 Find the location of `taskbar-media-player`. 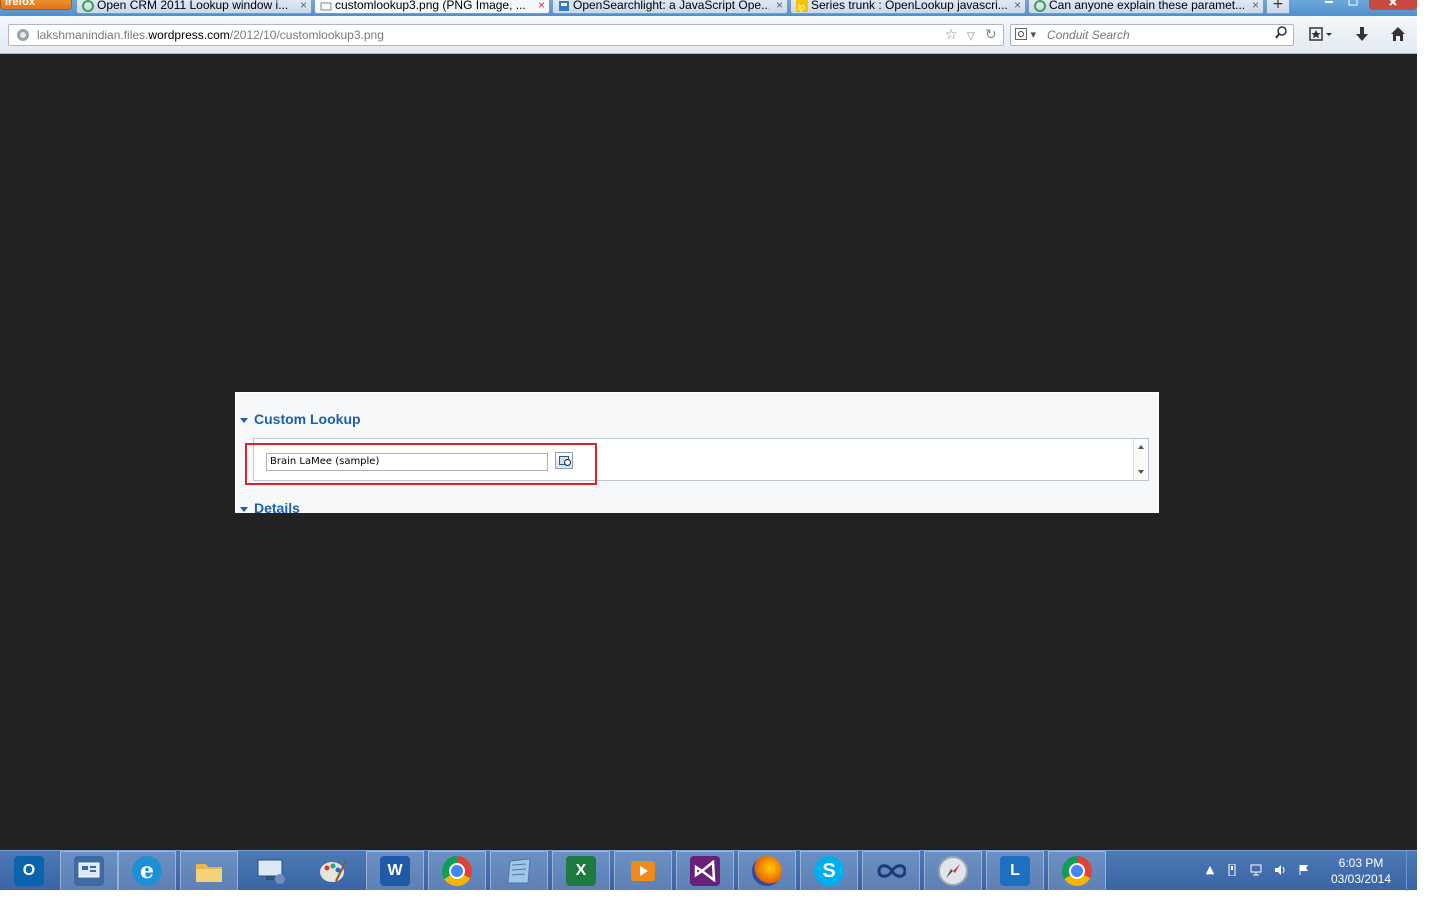

taskbar-media-player is located at coordinates (643, 871).